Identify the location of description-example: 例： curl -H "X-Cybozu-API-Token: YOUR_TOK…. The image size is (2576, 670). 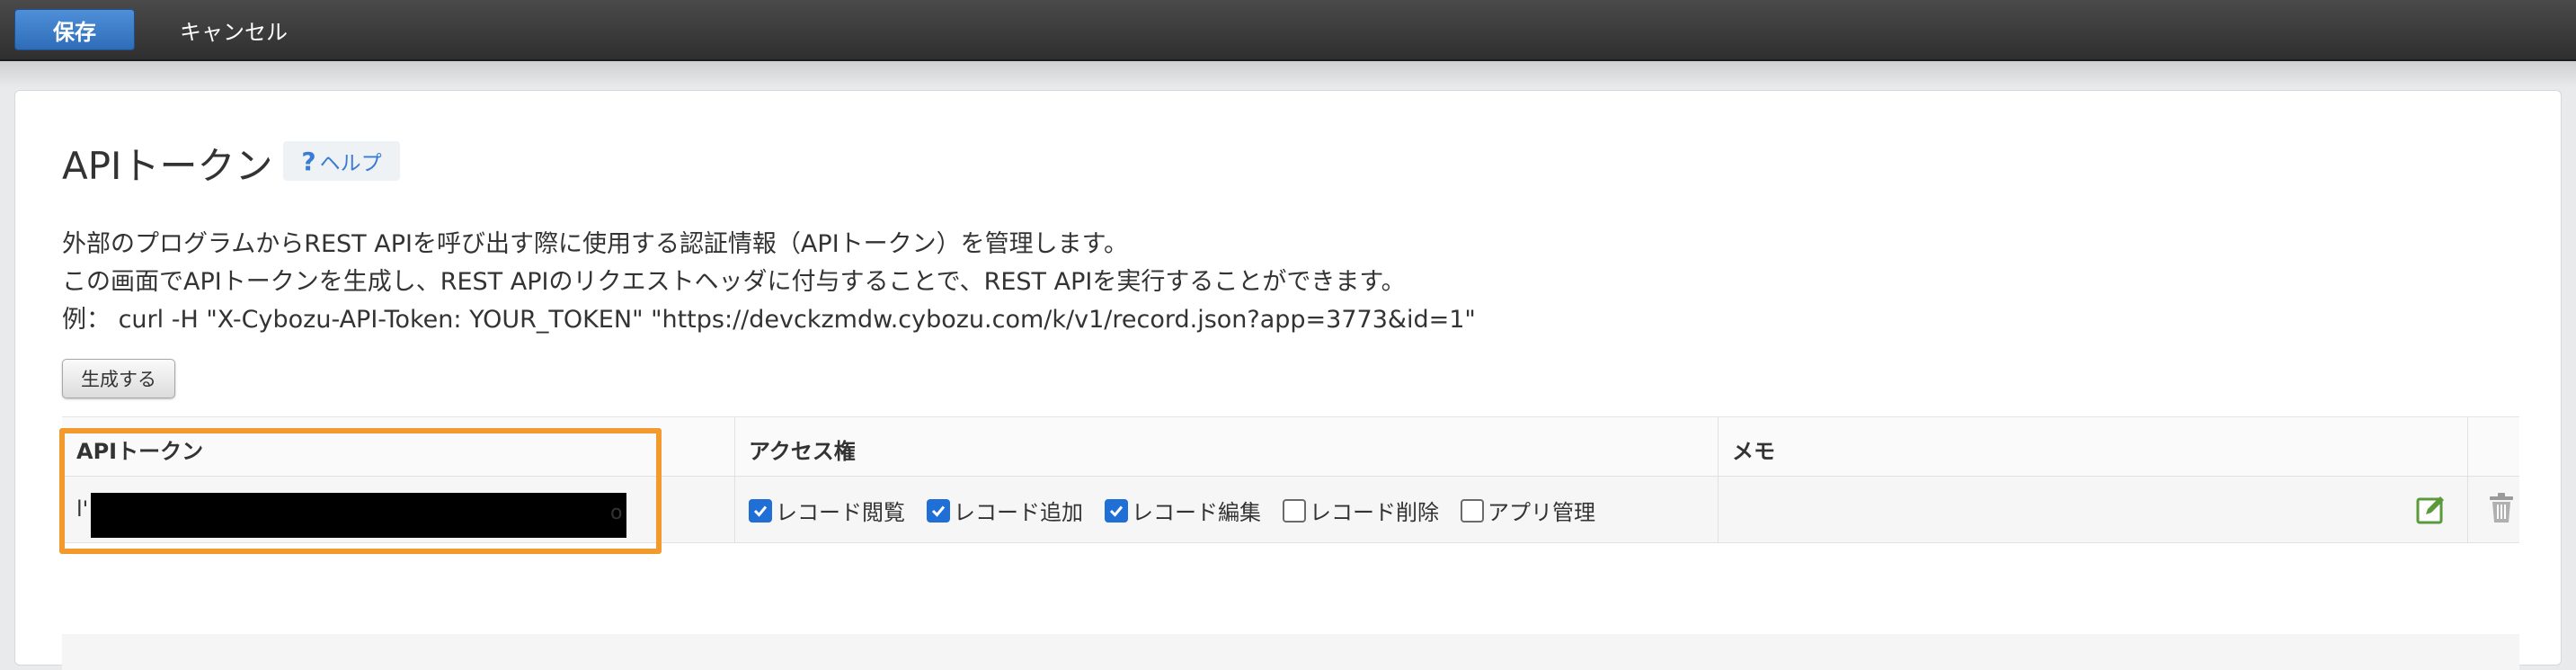
(769, 320).